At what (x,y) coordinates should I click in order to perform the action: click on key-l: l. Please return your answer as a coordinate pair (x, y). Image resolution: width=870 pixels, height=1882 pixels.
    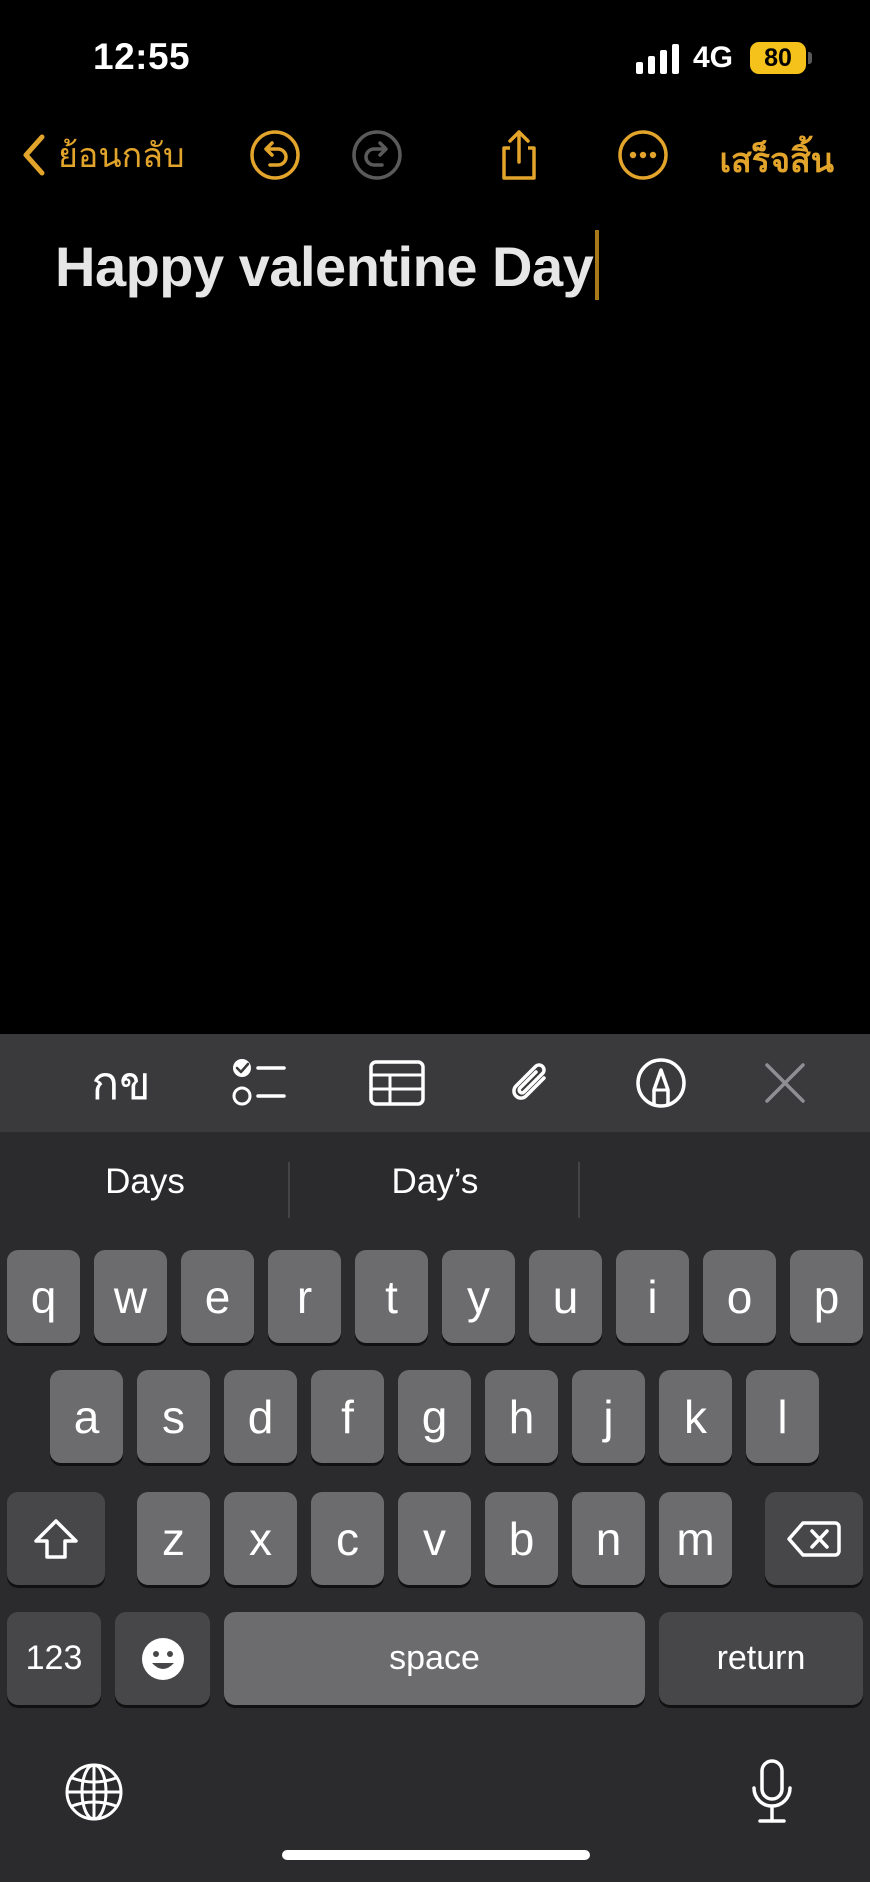
    Looking at the image, I should click on (782, 1416).